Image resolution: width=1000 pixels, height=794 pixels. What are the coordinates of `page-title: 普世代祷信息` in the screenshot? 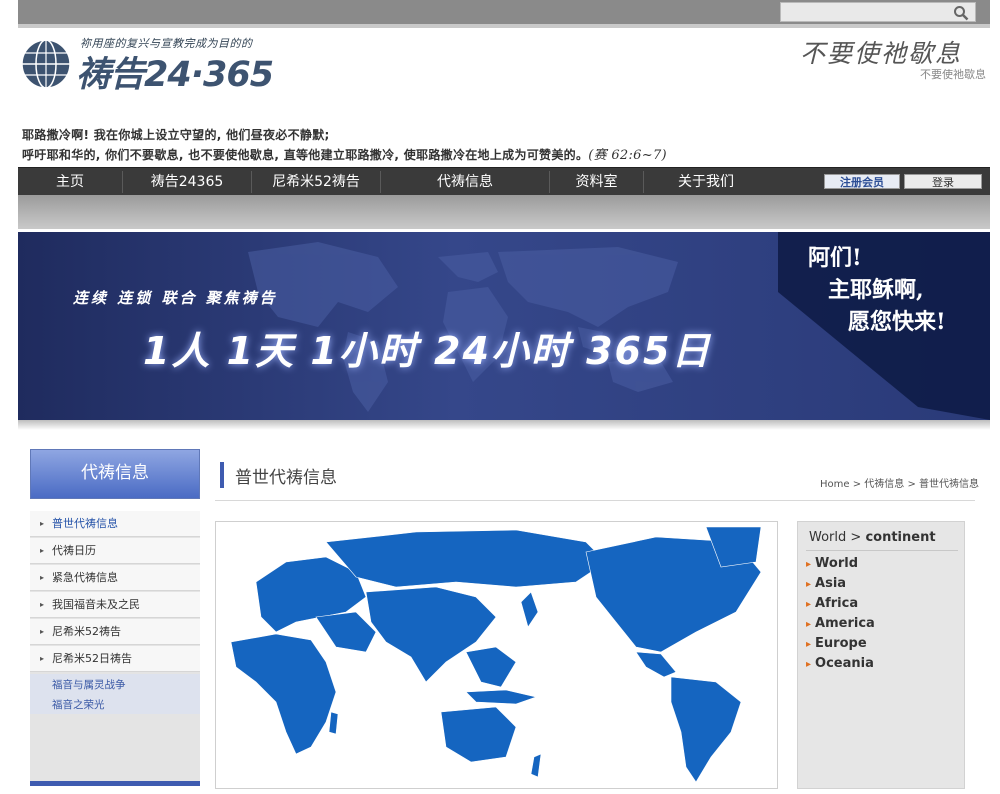 It's located at (286, 478).